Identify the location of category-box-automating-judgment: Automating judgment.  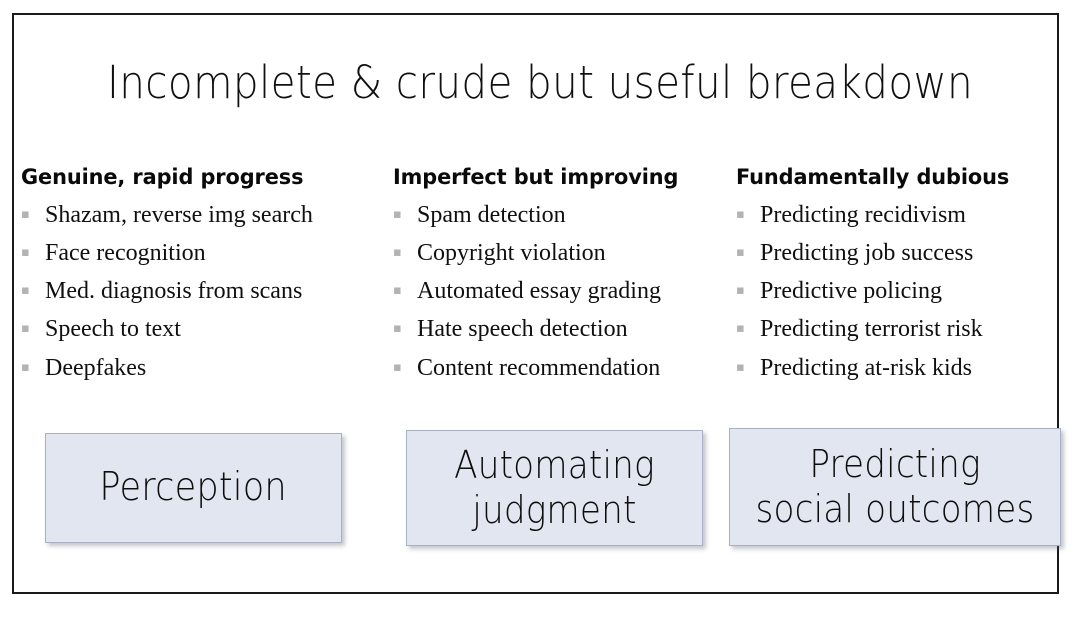
(554, 488).